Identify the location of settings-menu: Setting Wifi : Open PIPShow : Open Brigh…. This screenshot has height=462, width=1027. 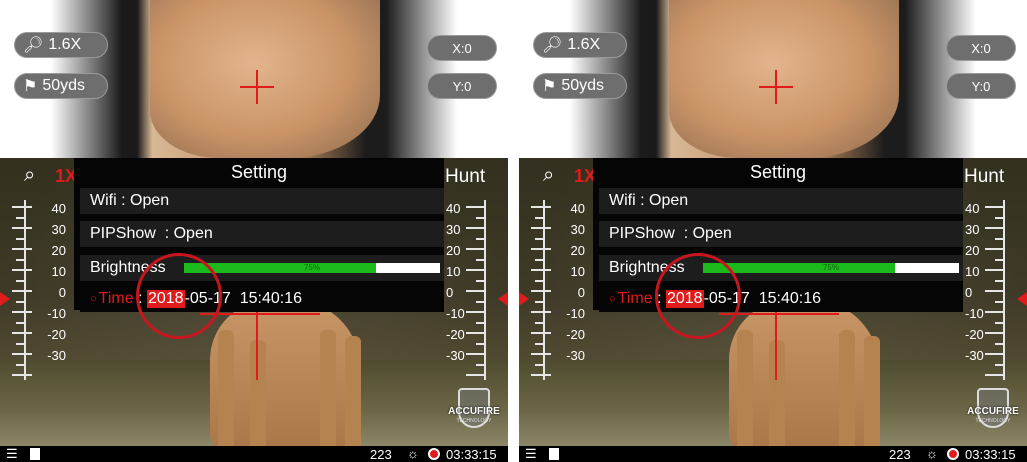
(778, 235).